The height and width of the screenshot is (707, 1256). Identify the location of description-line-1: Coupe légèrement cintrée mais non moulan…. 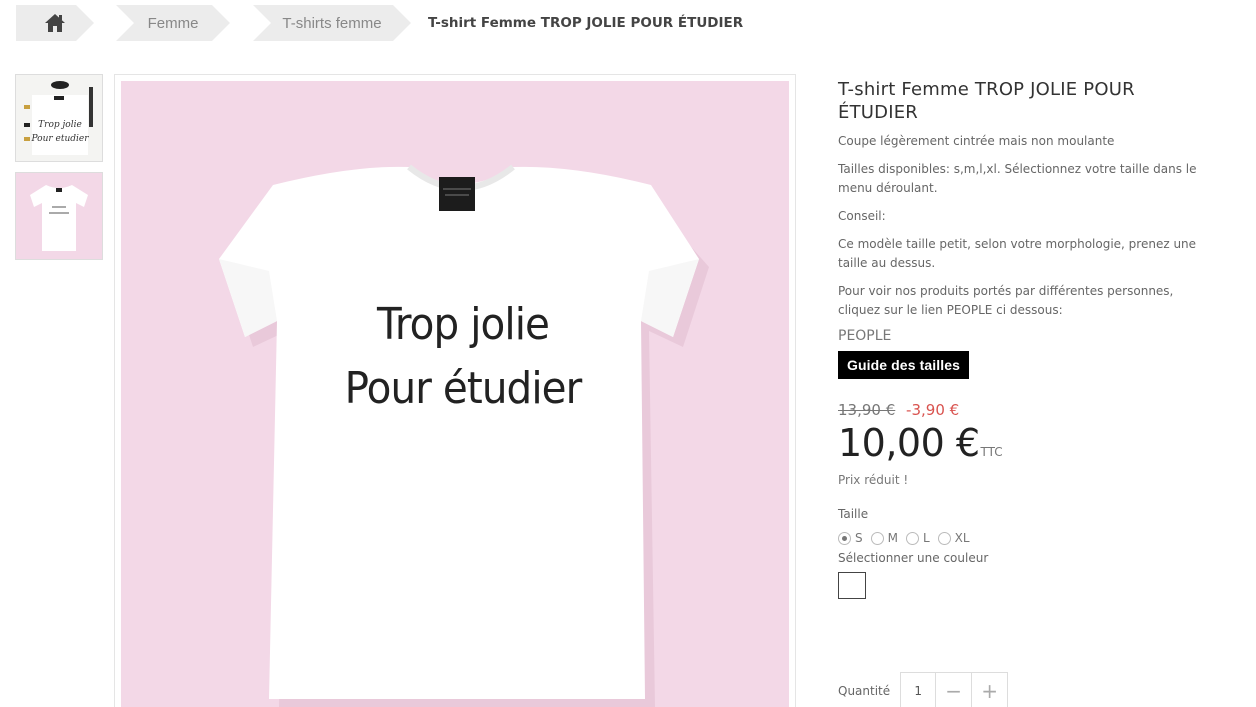
(976, 141).